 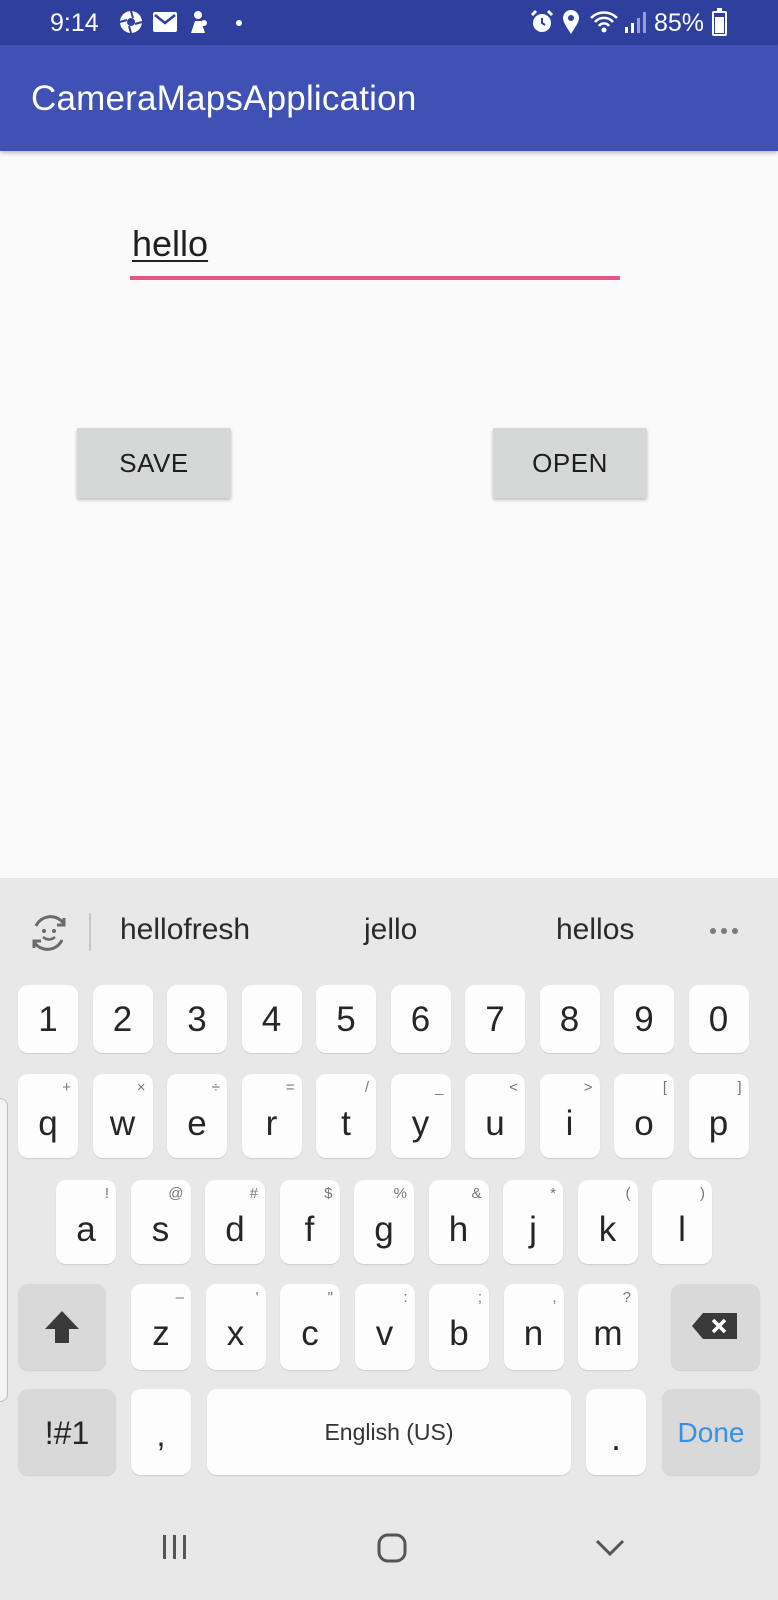 I want to click on key-label: 2, so click(x=122, y=1019).